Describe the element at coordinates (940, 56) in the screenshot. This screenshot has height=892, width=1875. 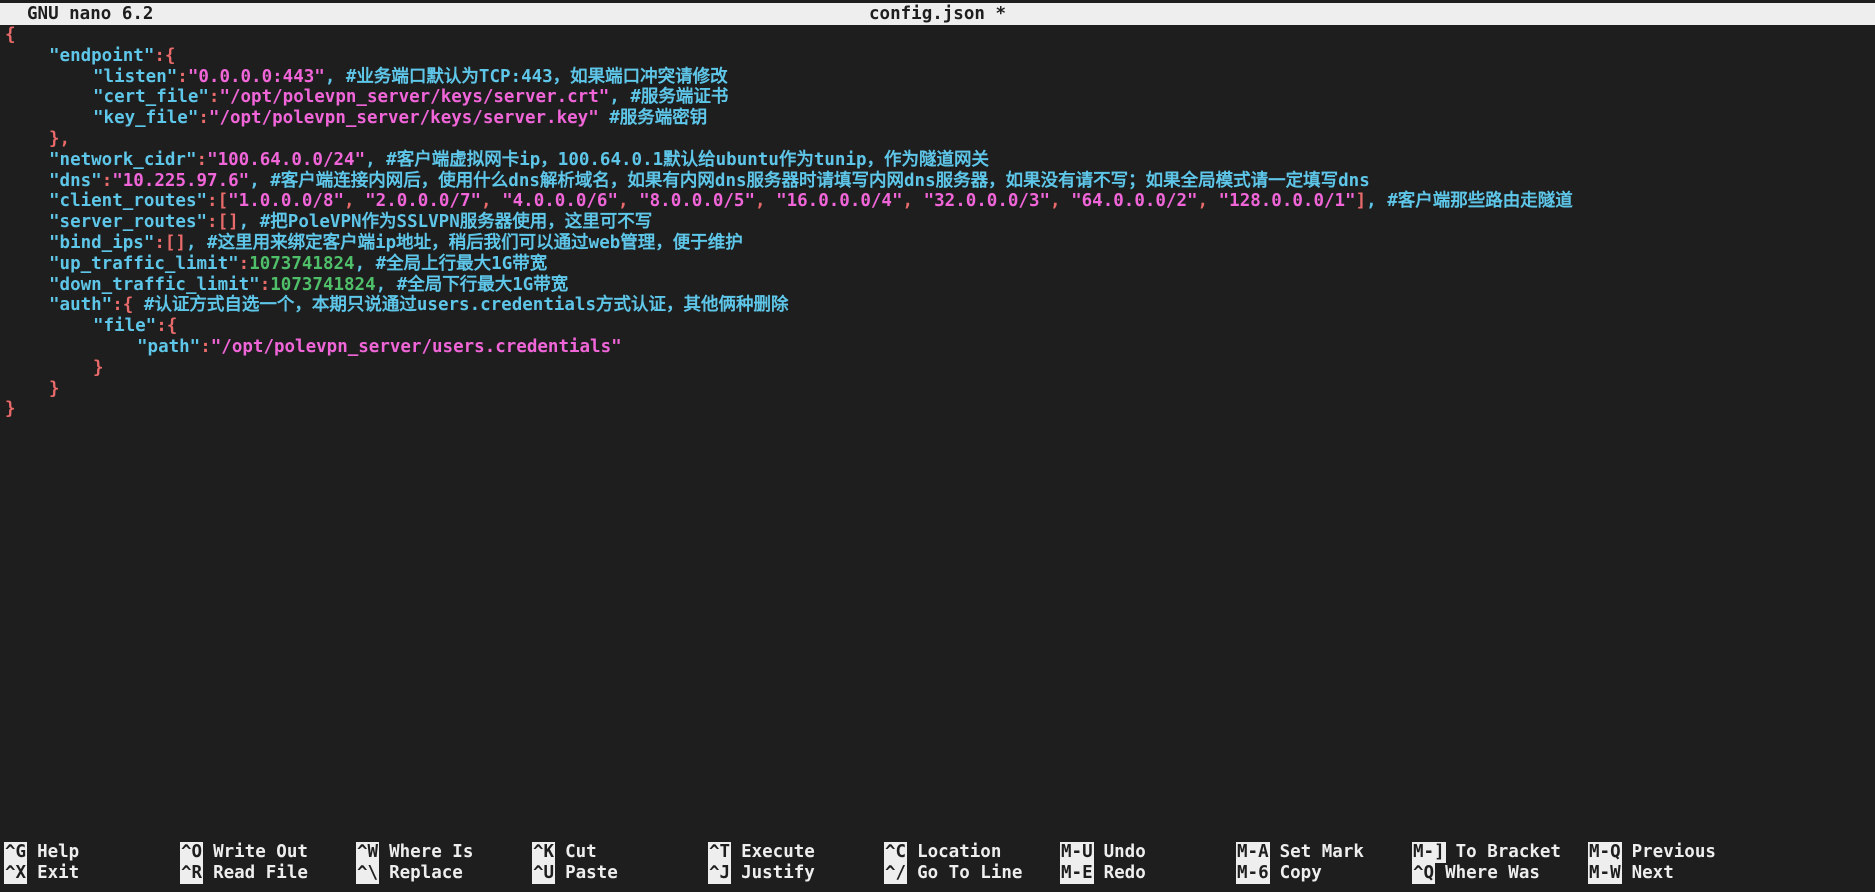
I see `code-line: "endpoint":{` at that location.